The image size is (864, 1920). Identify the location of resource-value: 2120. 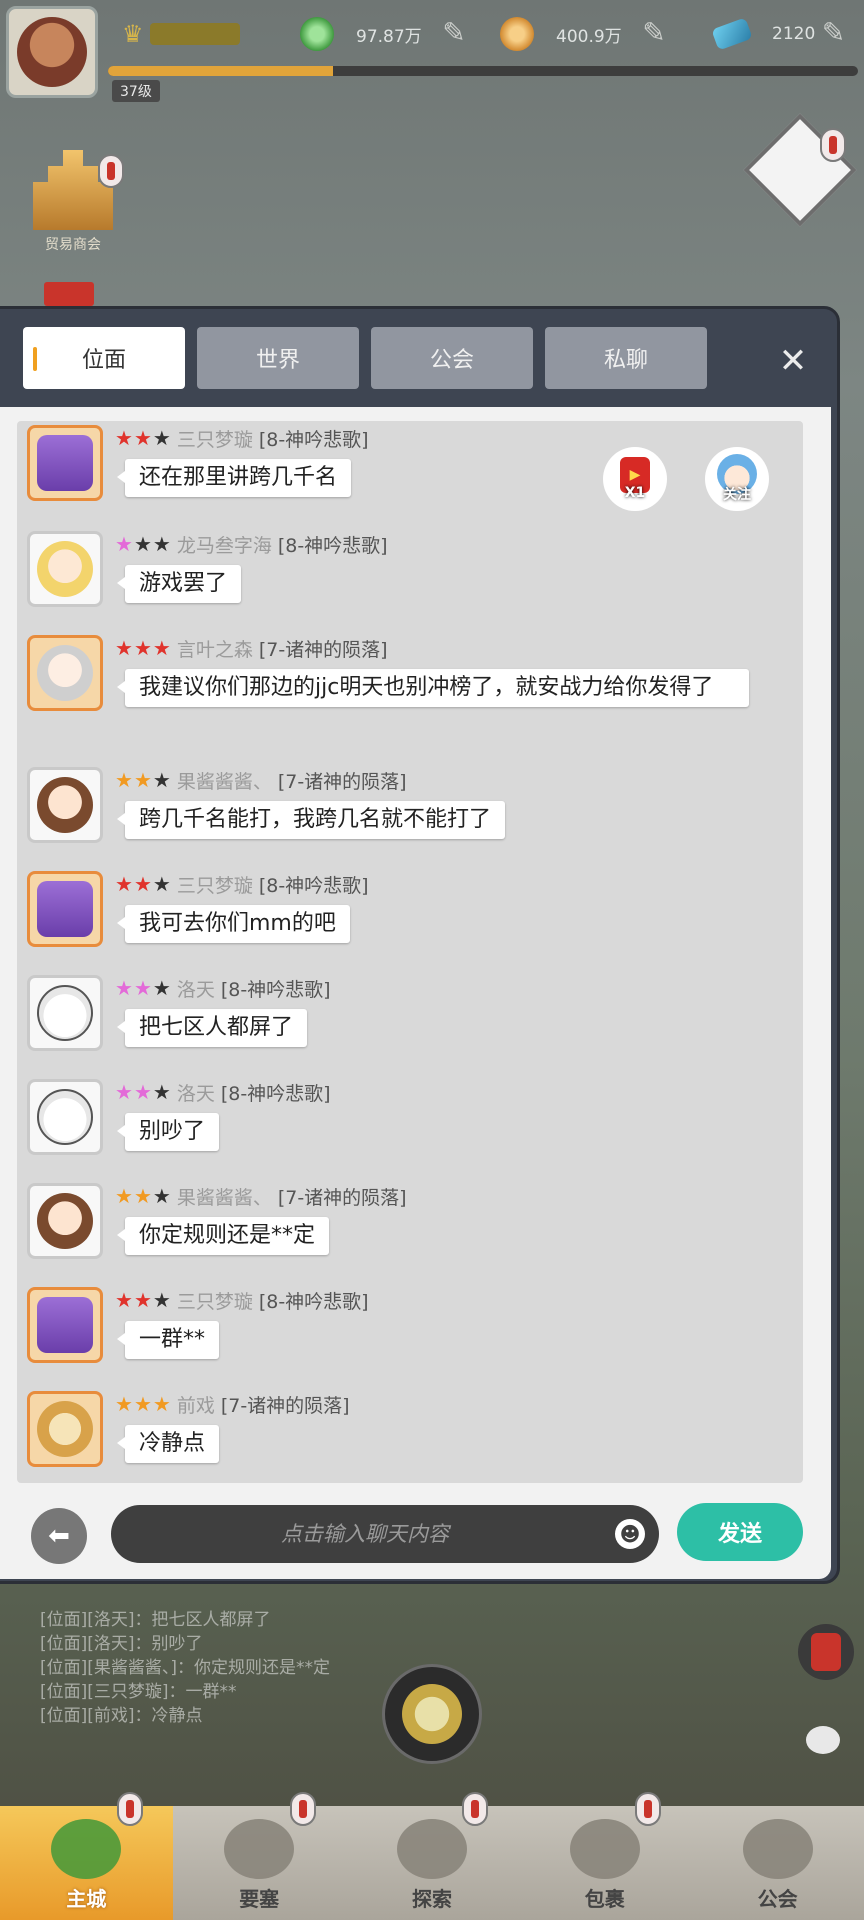
(794, 34).